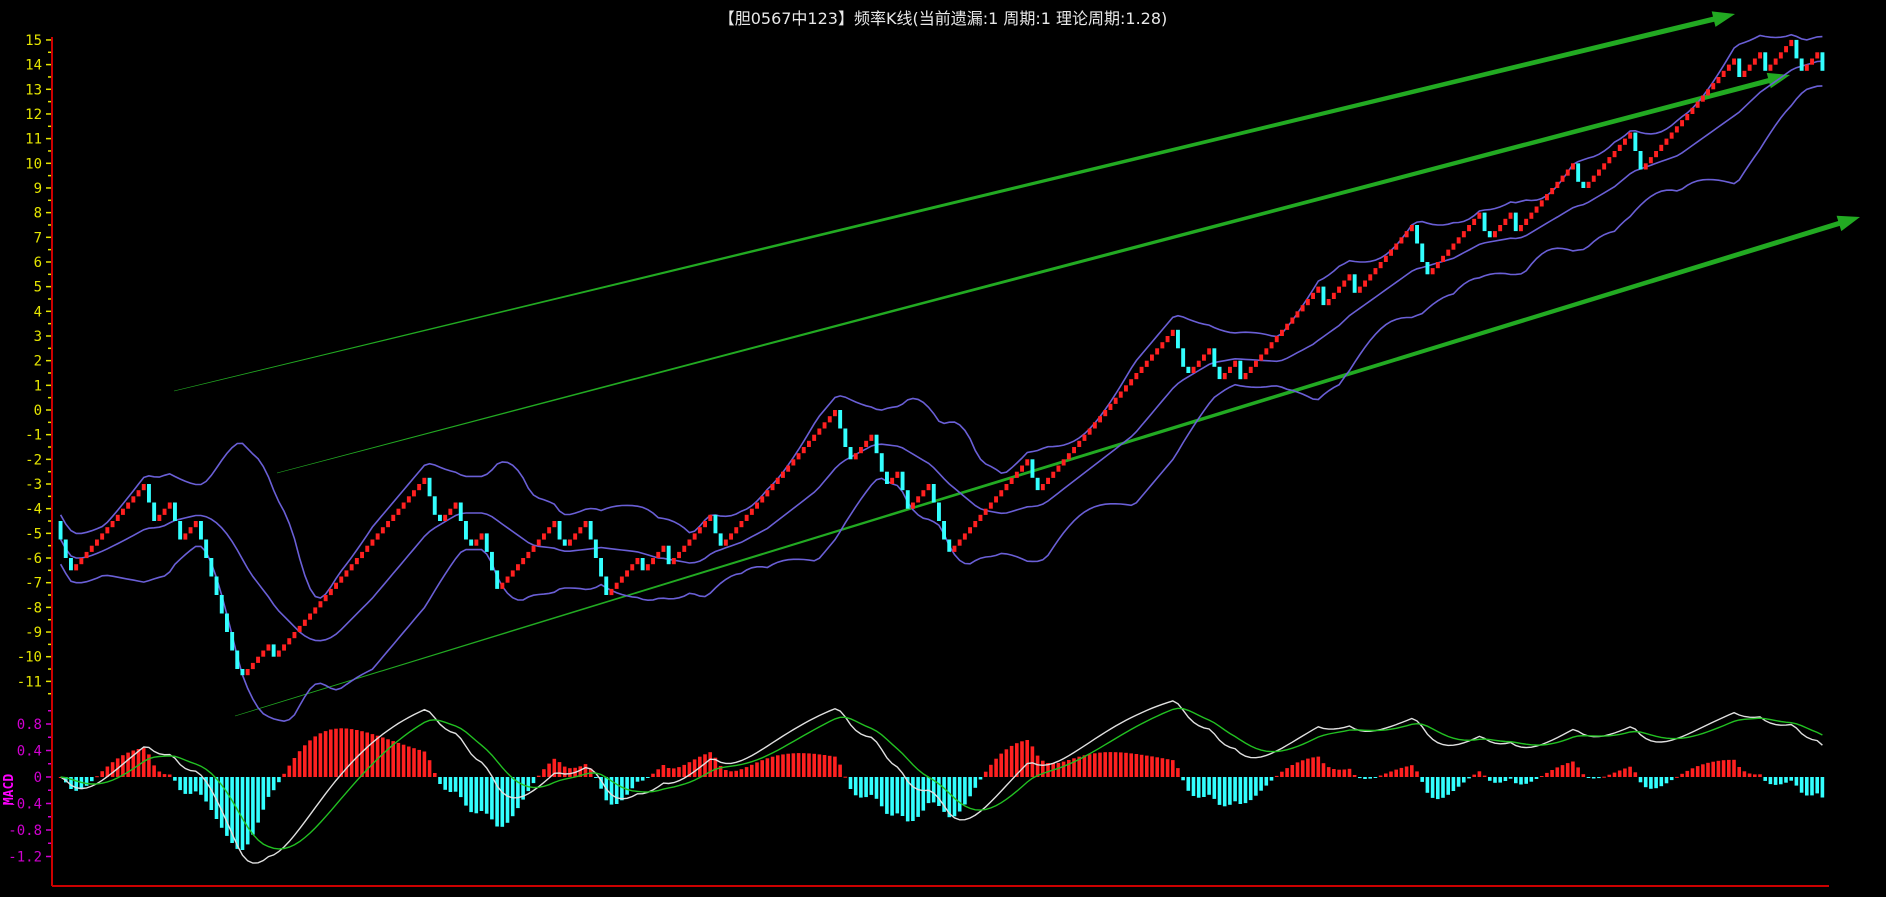 The height and width of the screenshot is (897, 1886). I want to click on macd-tick-label: -0.8, so click(25, 831).